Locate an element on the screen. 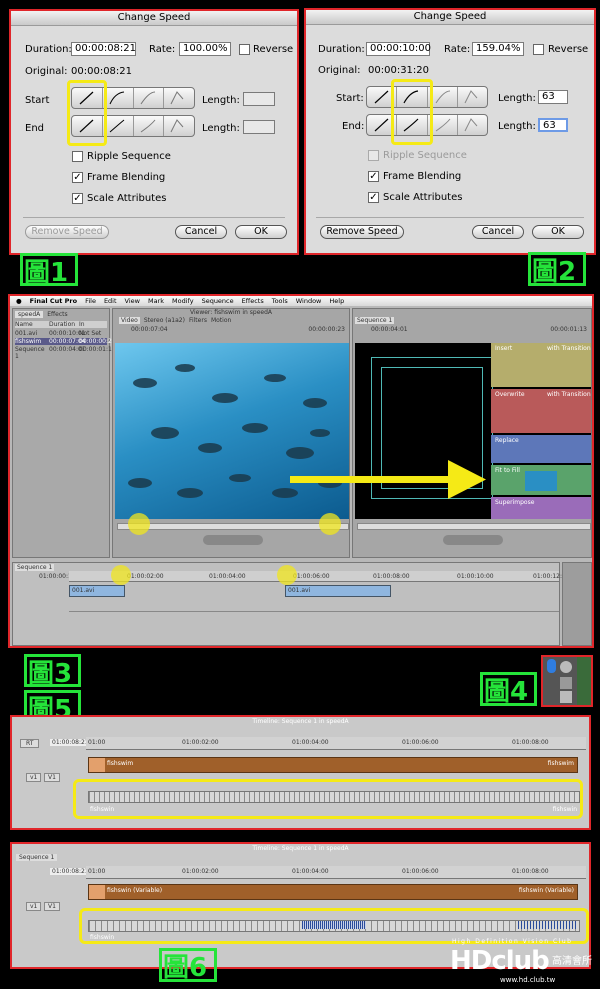  browser-col-duration: Duration is located at coordinates (64, 324).